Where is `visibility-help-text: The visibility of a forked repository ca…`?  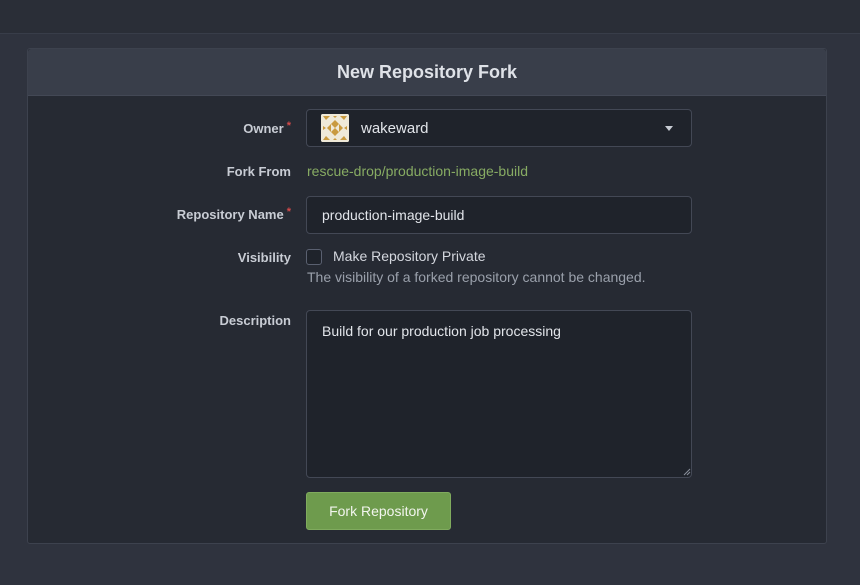 visibility-help-text: The visibility of a forked repository ca… is located at coordinates (476, 277).